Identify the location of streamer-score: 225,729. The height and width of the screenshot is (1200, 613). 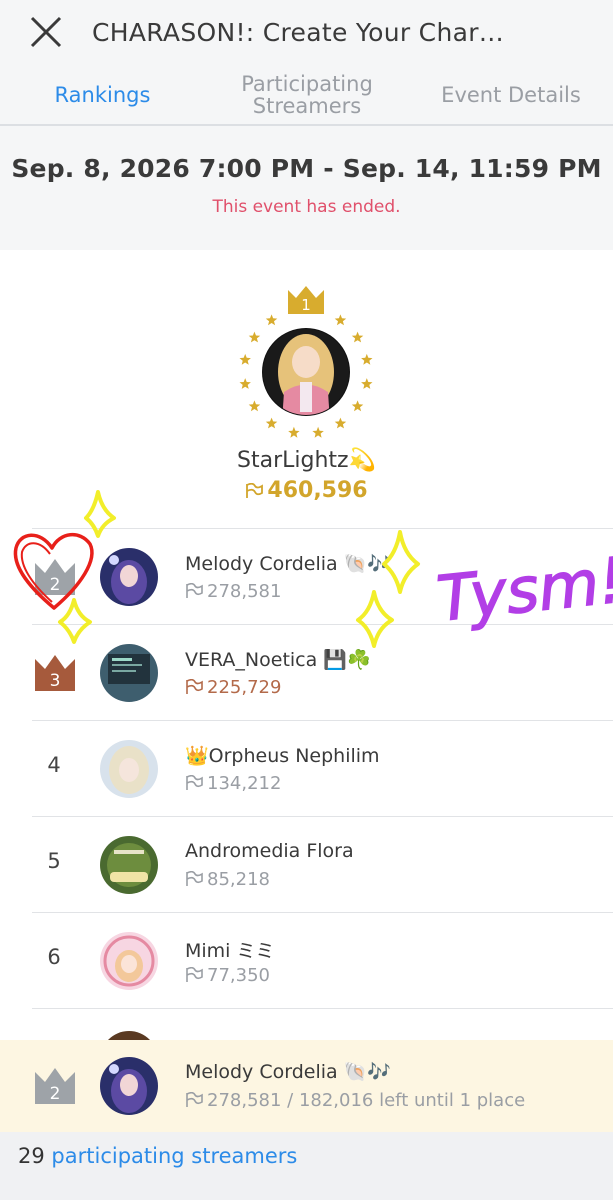
(233, 687).